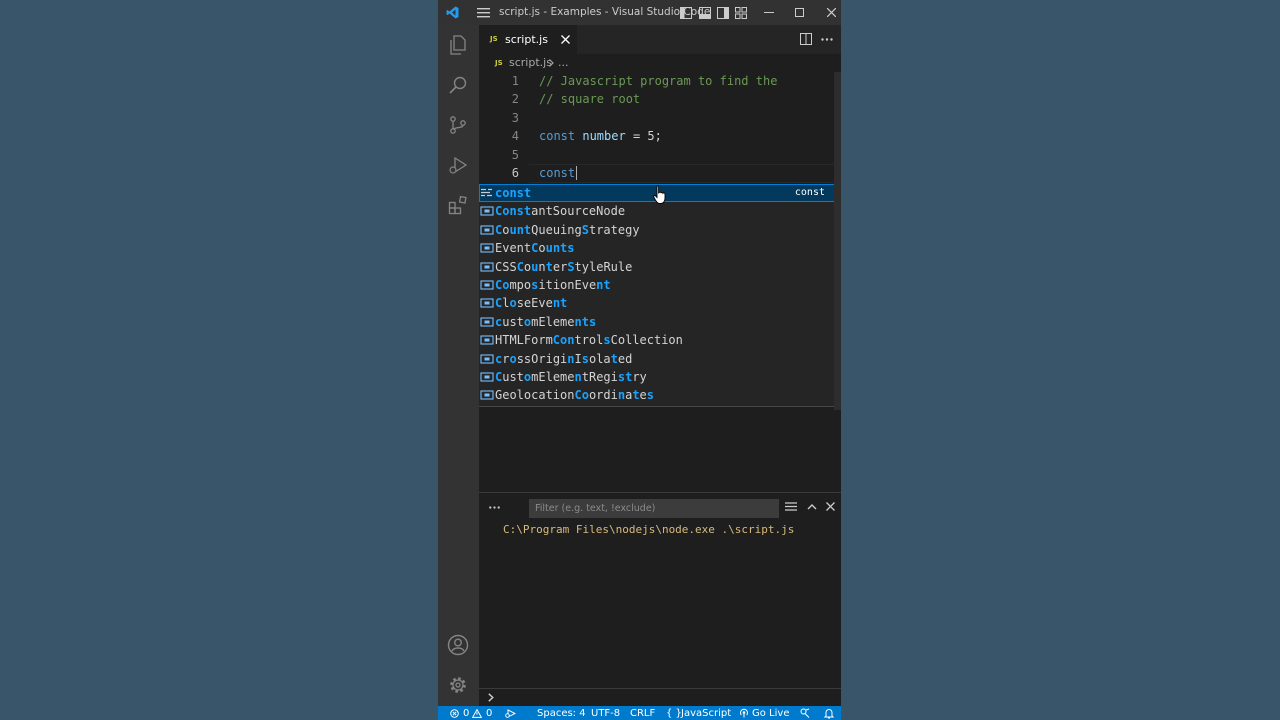 Image resolution: width=1280 pixels, height=720 pixels. What do you see at coordinates (646, 340) in the screenshot?
I see `label-text: Collection` at bounding box center [646, 340].